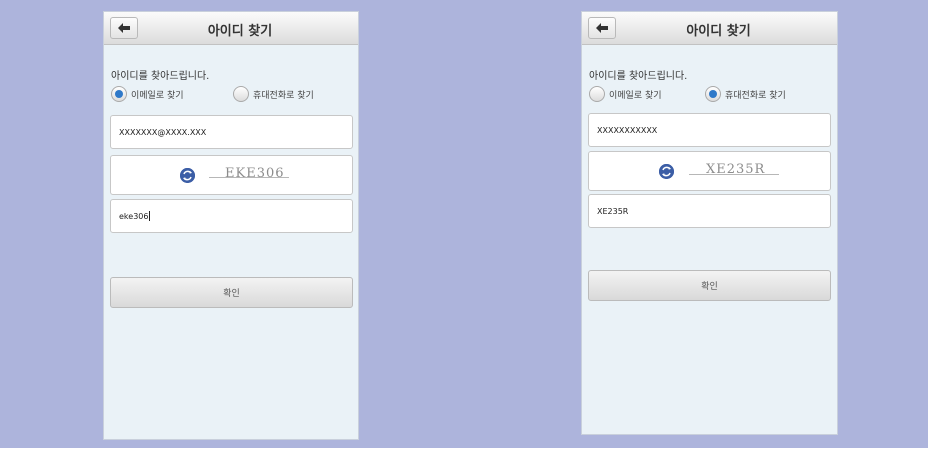 Image resolution: width=928 pixels, height=453 pixels. Describe the element at coordinates (163, 132) in the screenshot. I see `email-field-value: XXXXXXX@XXXX.XXX` at that location.